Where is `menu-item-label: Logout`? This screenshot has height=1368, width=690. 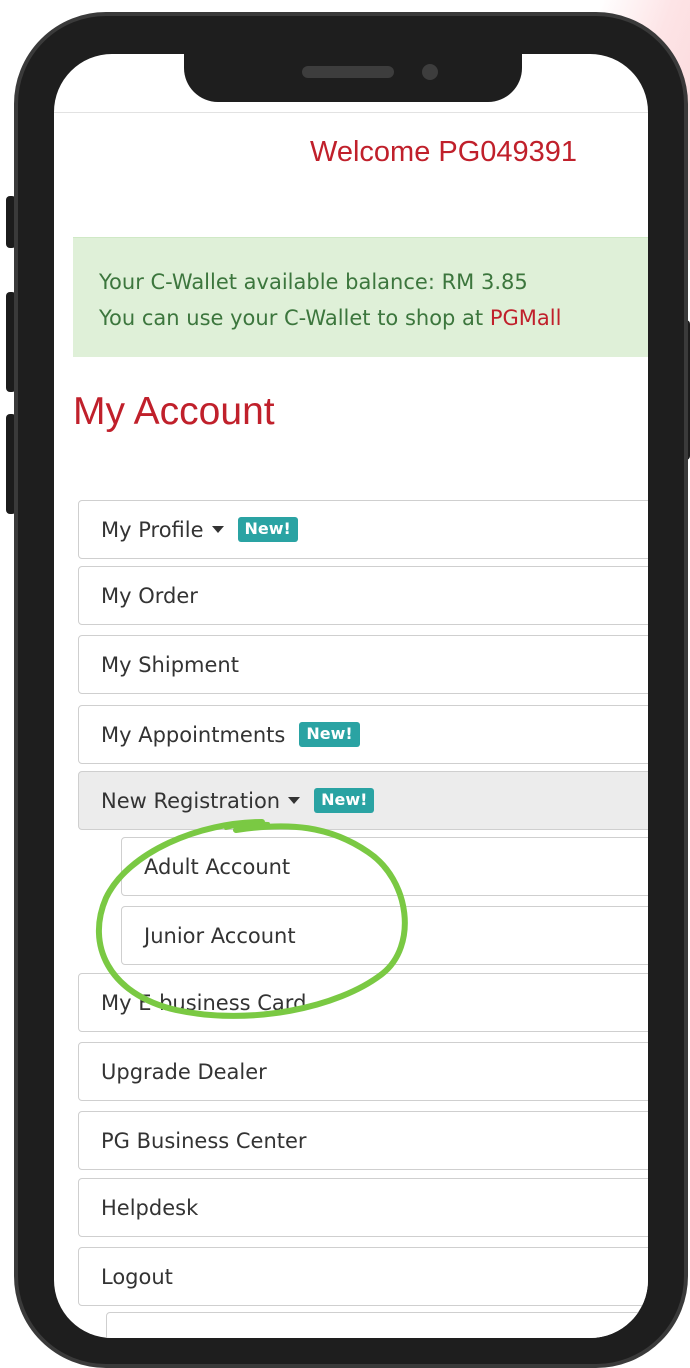 menu-item-label: Logout is located at coordinates (137, 1276).